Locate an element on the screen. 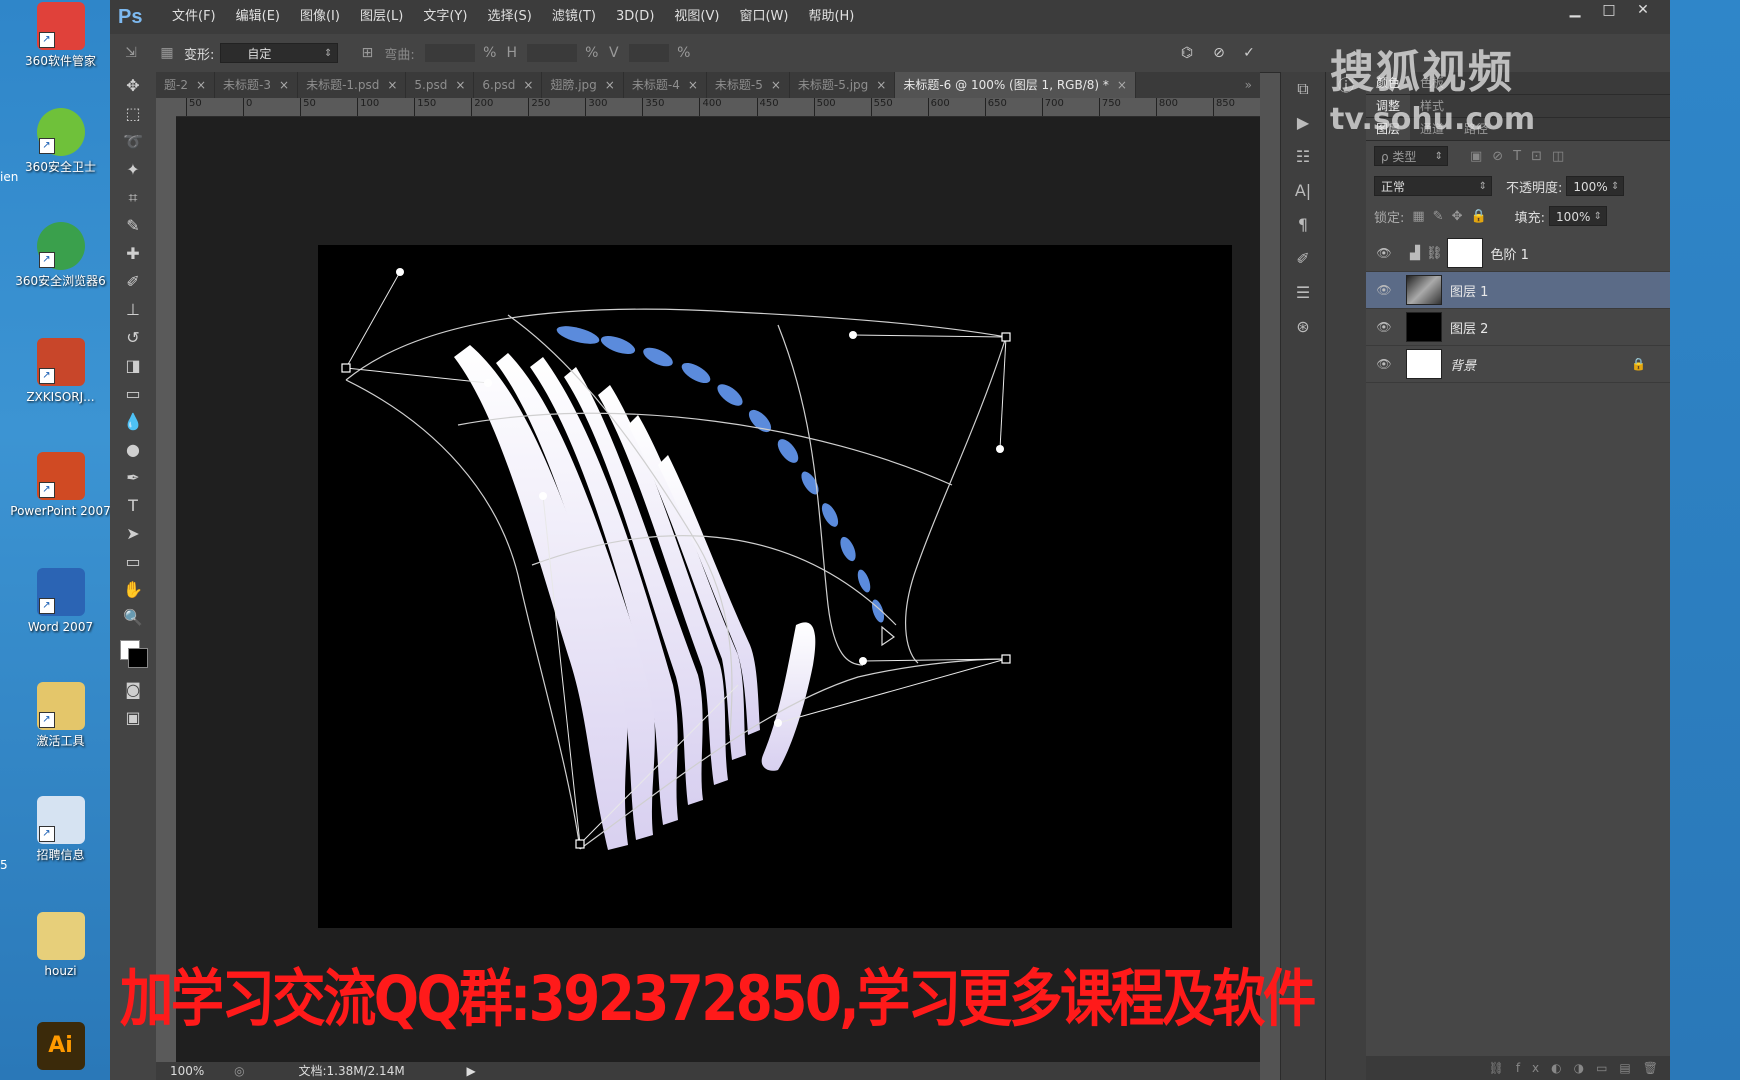 The height and width of the screenshot is (1080, 1740). eraser-tool-icon: ◨ is located at coordinates (133, 366).